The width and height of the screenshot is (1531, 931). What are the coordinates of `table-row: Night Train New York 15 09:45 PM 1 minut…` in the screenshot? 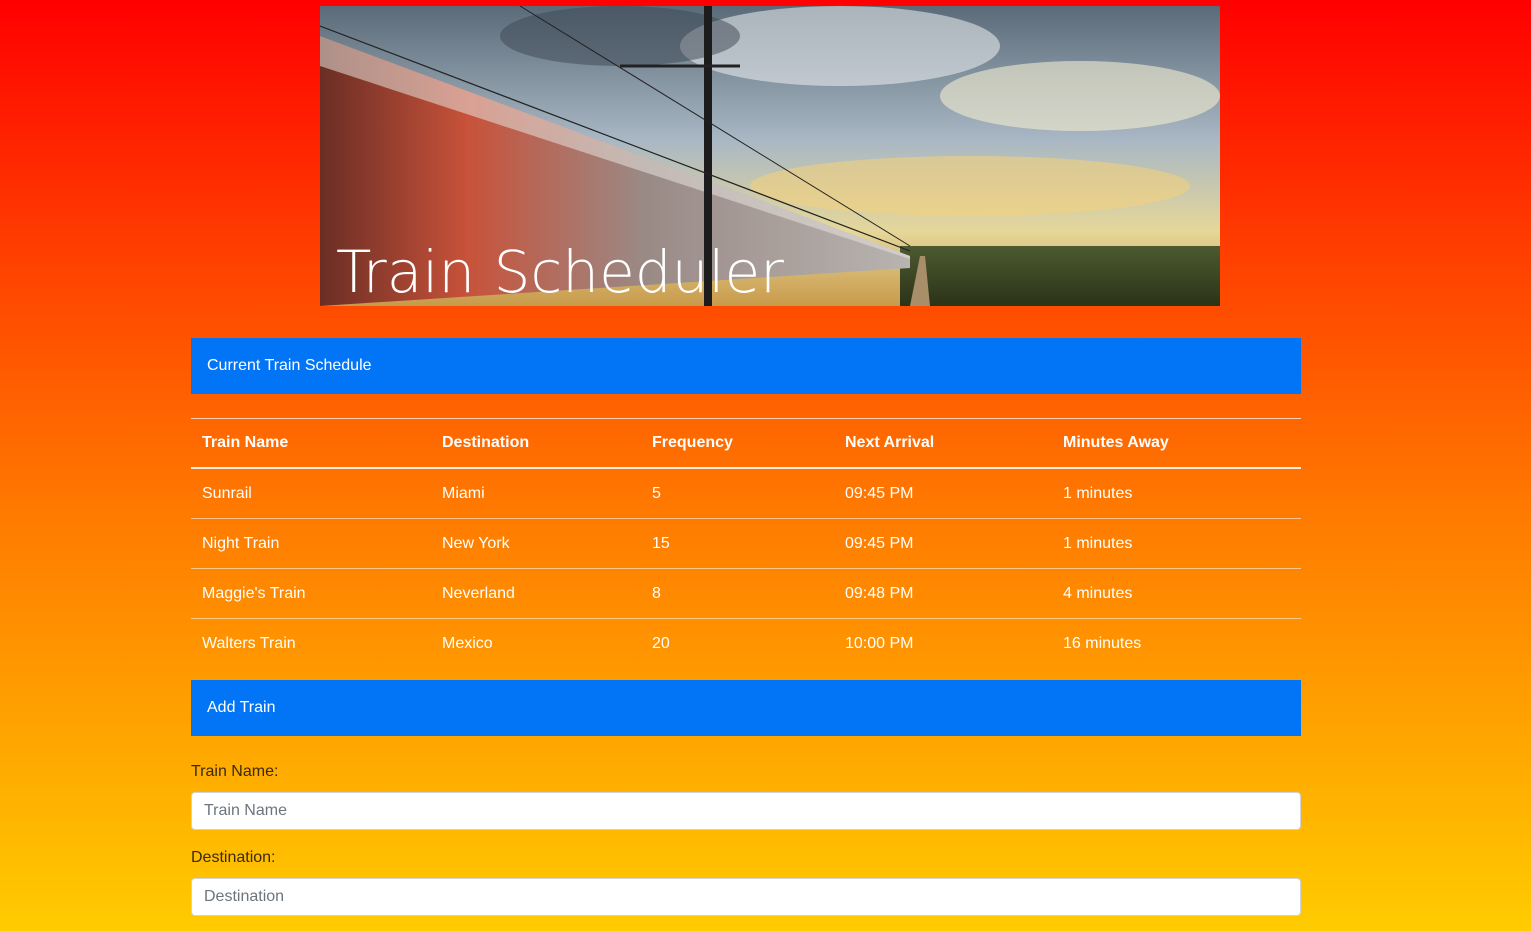 It's located at (746, 543).